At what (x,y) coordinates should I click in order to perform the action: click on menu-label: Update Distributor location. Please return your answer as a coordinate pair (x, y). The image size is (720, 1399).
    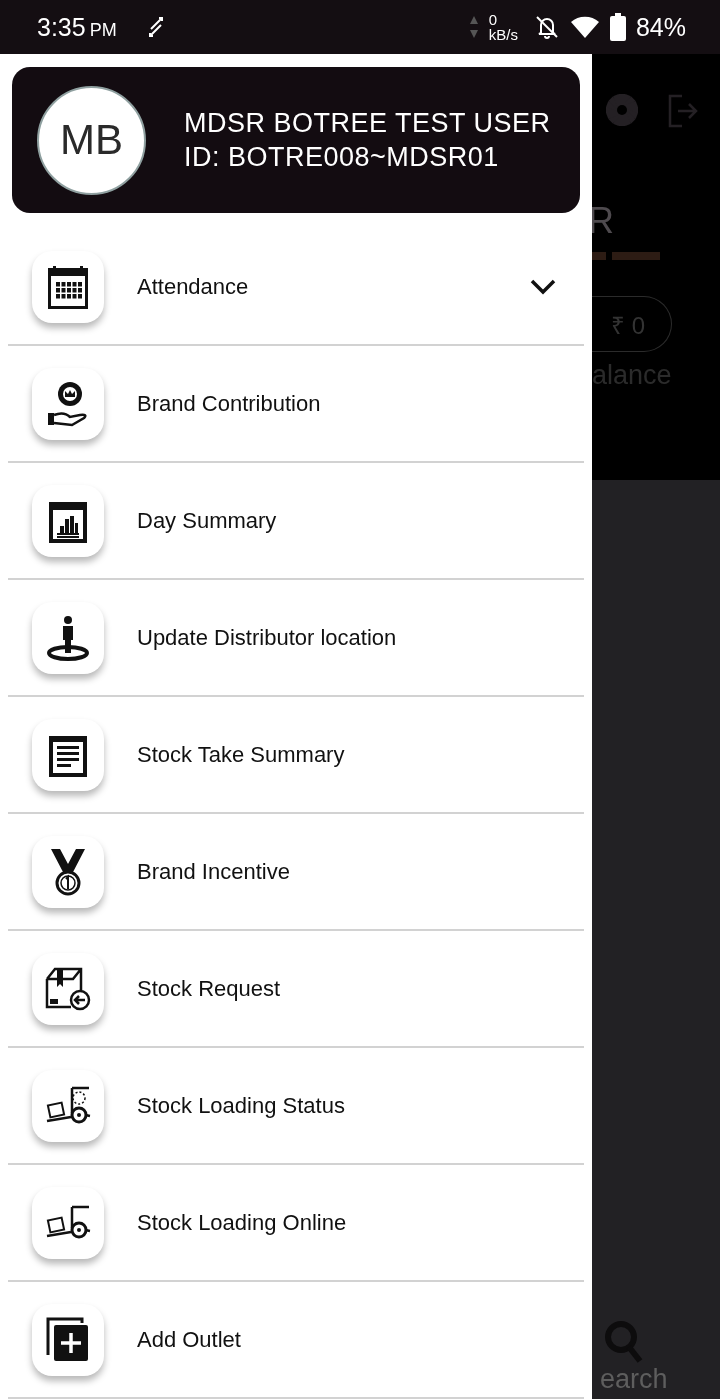
    Looking at the image, I should click on (267, 637).